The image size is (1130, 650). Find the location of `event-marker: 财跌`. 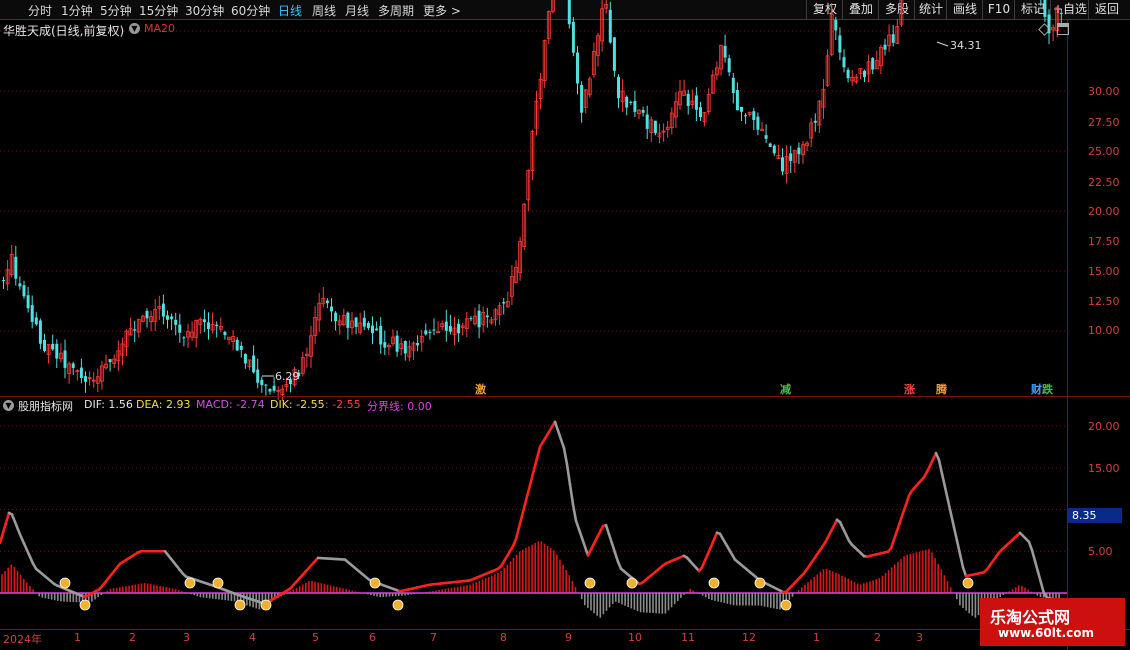

event-marker: 财跌 is located at coordinates (1042, 389).